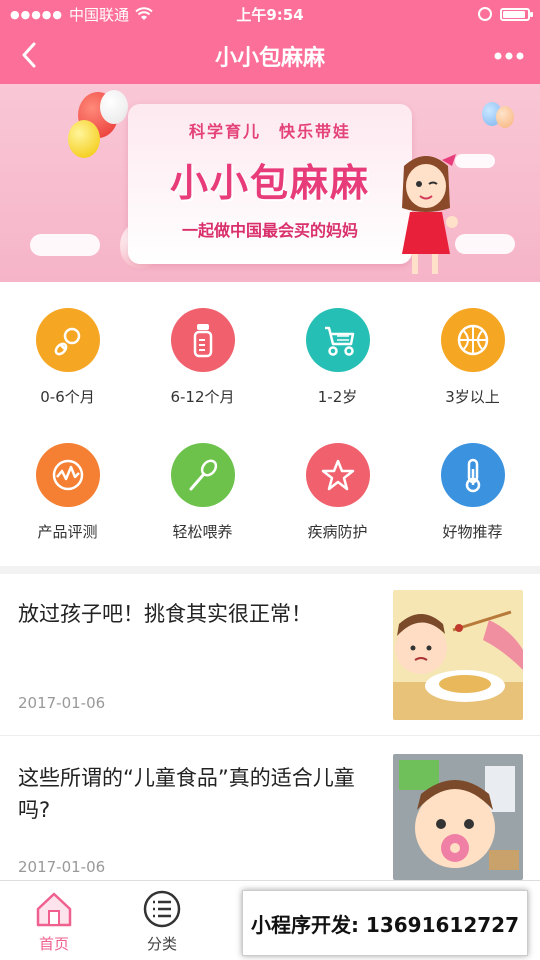  Describe the element at coordinates (337, 397) in the screenshot. I see `category-label: 1-2岁` at that location.